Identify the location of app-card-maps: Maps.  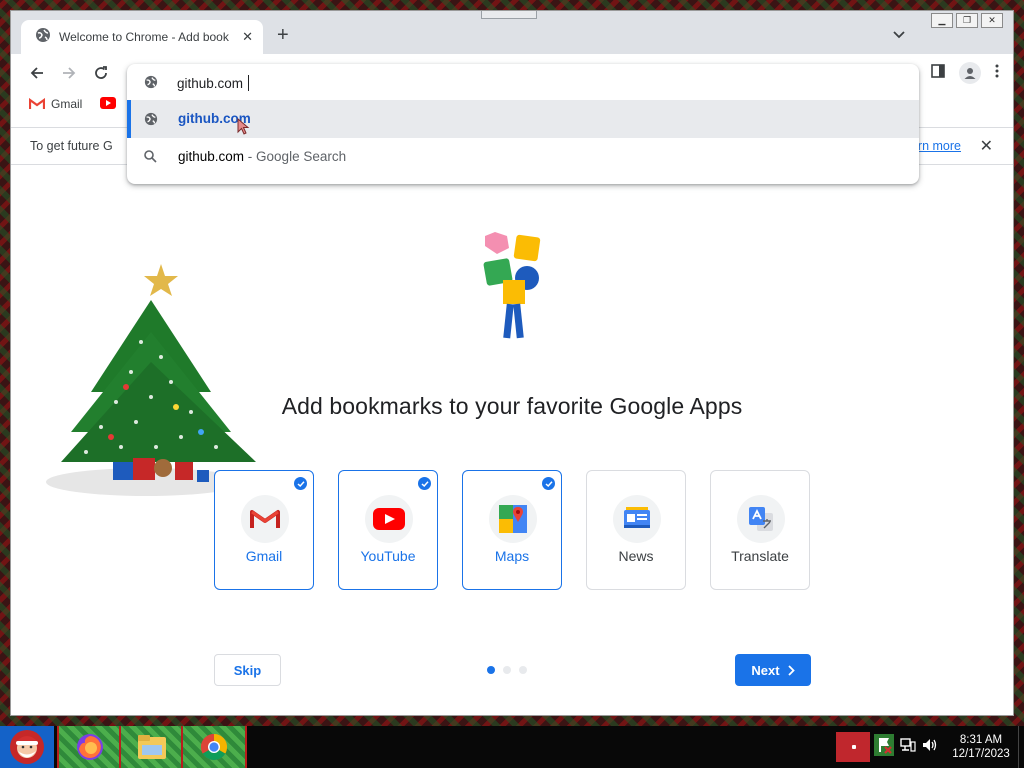
(512, 530).